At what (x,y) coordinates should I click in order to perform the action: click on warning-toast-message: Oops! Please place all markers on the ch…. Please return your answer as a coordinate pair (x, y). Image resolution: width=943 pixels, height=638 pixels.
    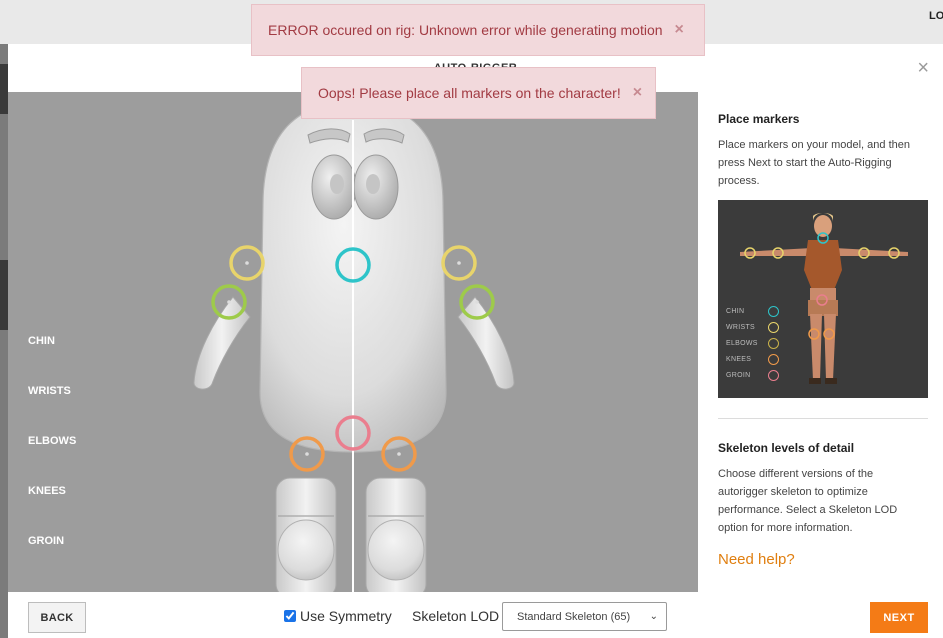
    Looking at the image, I should click on (469, 93).